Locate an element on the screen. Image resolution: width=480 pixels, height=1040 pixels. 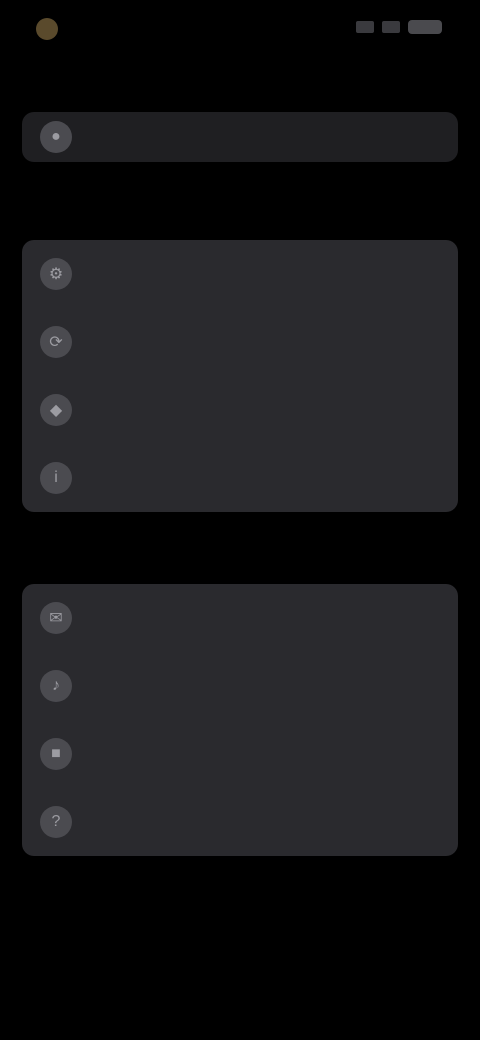
signal-icon is located at coordinates (365, 27).